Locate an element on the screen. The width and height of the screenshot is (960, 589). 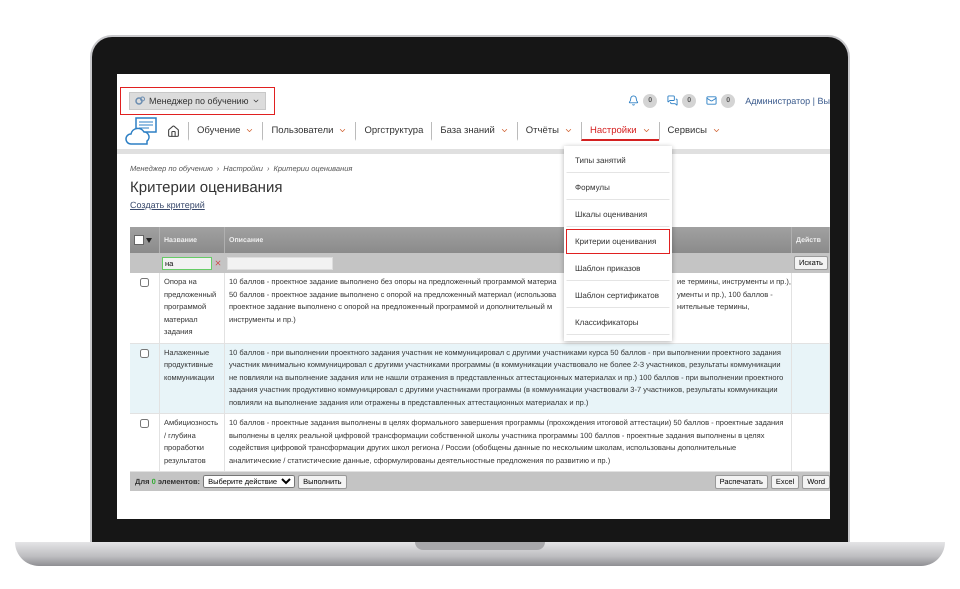
page-title: Критерии оценивания is located at coordinates (206, 187).